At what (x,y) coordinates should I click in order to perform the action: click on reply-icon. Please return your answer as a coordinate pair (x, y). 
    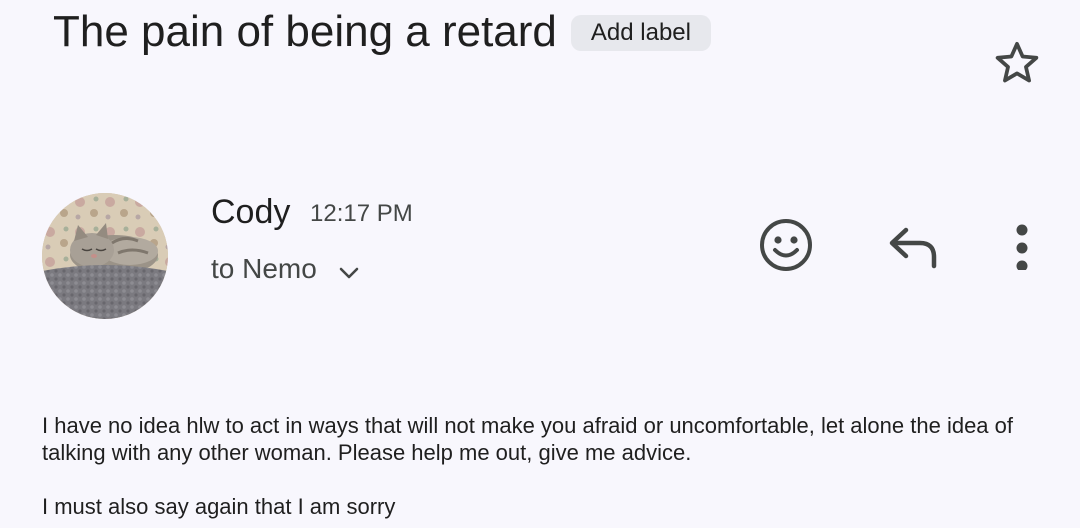
    Looking at the image, I should click on (913, 248).